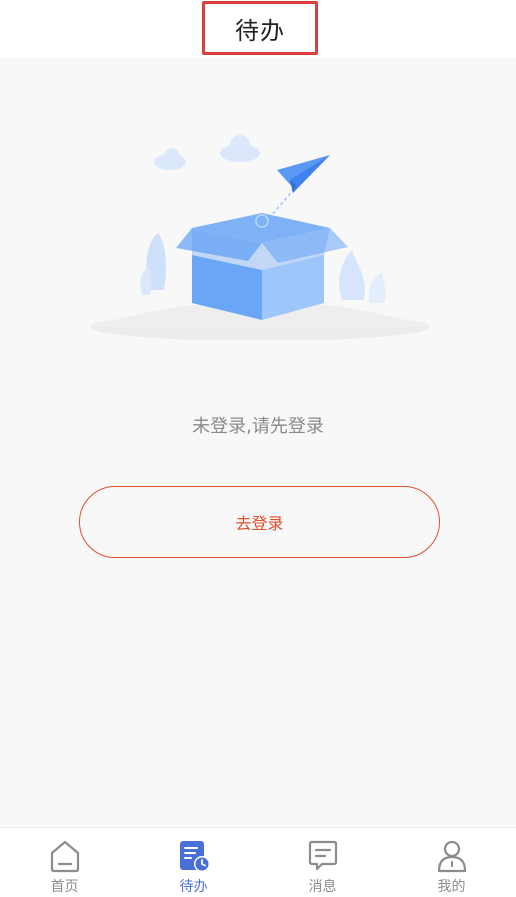  What do you see at coordinates (451, 856) in the screenshot?
I see `user-icon` at bounding box center [451, 856].